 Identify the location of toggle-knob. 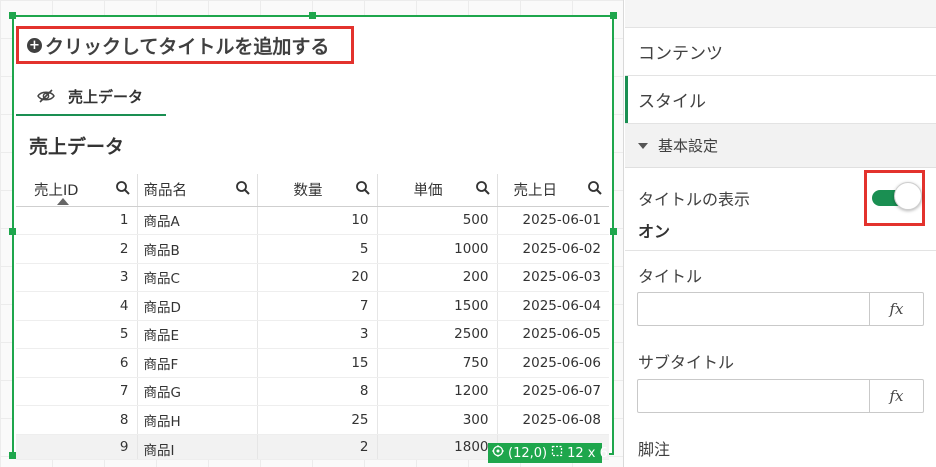
(907, 196).